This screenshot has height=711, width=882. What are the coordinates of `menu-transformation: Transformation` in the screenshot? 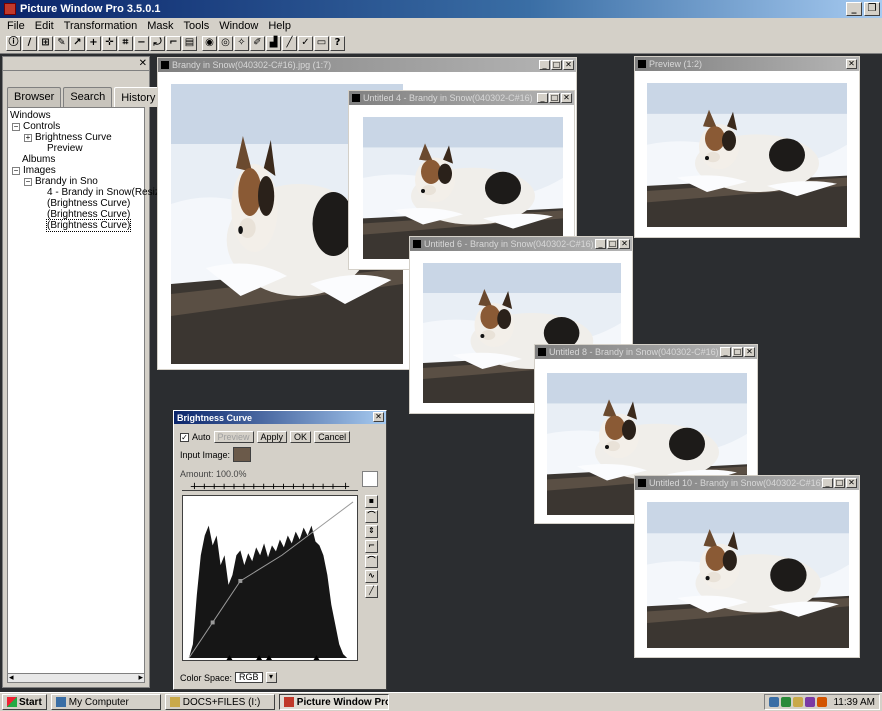 It's located at (101, 26).